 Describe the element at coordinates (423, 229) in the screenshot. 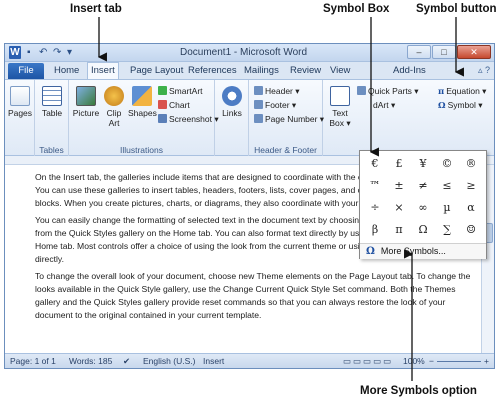

I see `symbol-cell: Ω` at that location.